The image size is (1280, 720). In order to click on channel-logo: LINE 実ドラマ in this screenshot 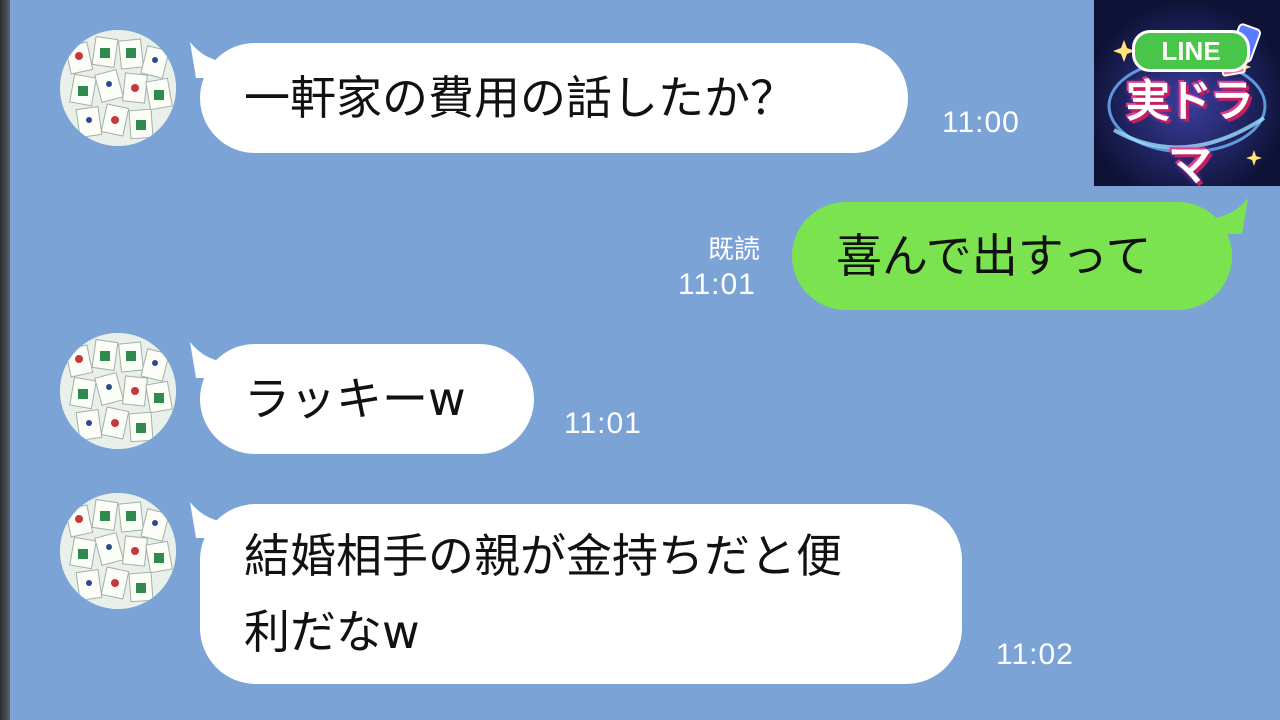, I will do `click(1187, 93)`.